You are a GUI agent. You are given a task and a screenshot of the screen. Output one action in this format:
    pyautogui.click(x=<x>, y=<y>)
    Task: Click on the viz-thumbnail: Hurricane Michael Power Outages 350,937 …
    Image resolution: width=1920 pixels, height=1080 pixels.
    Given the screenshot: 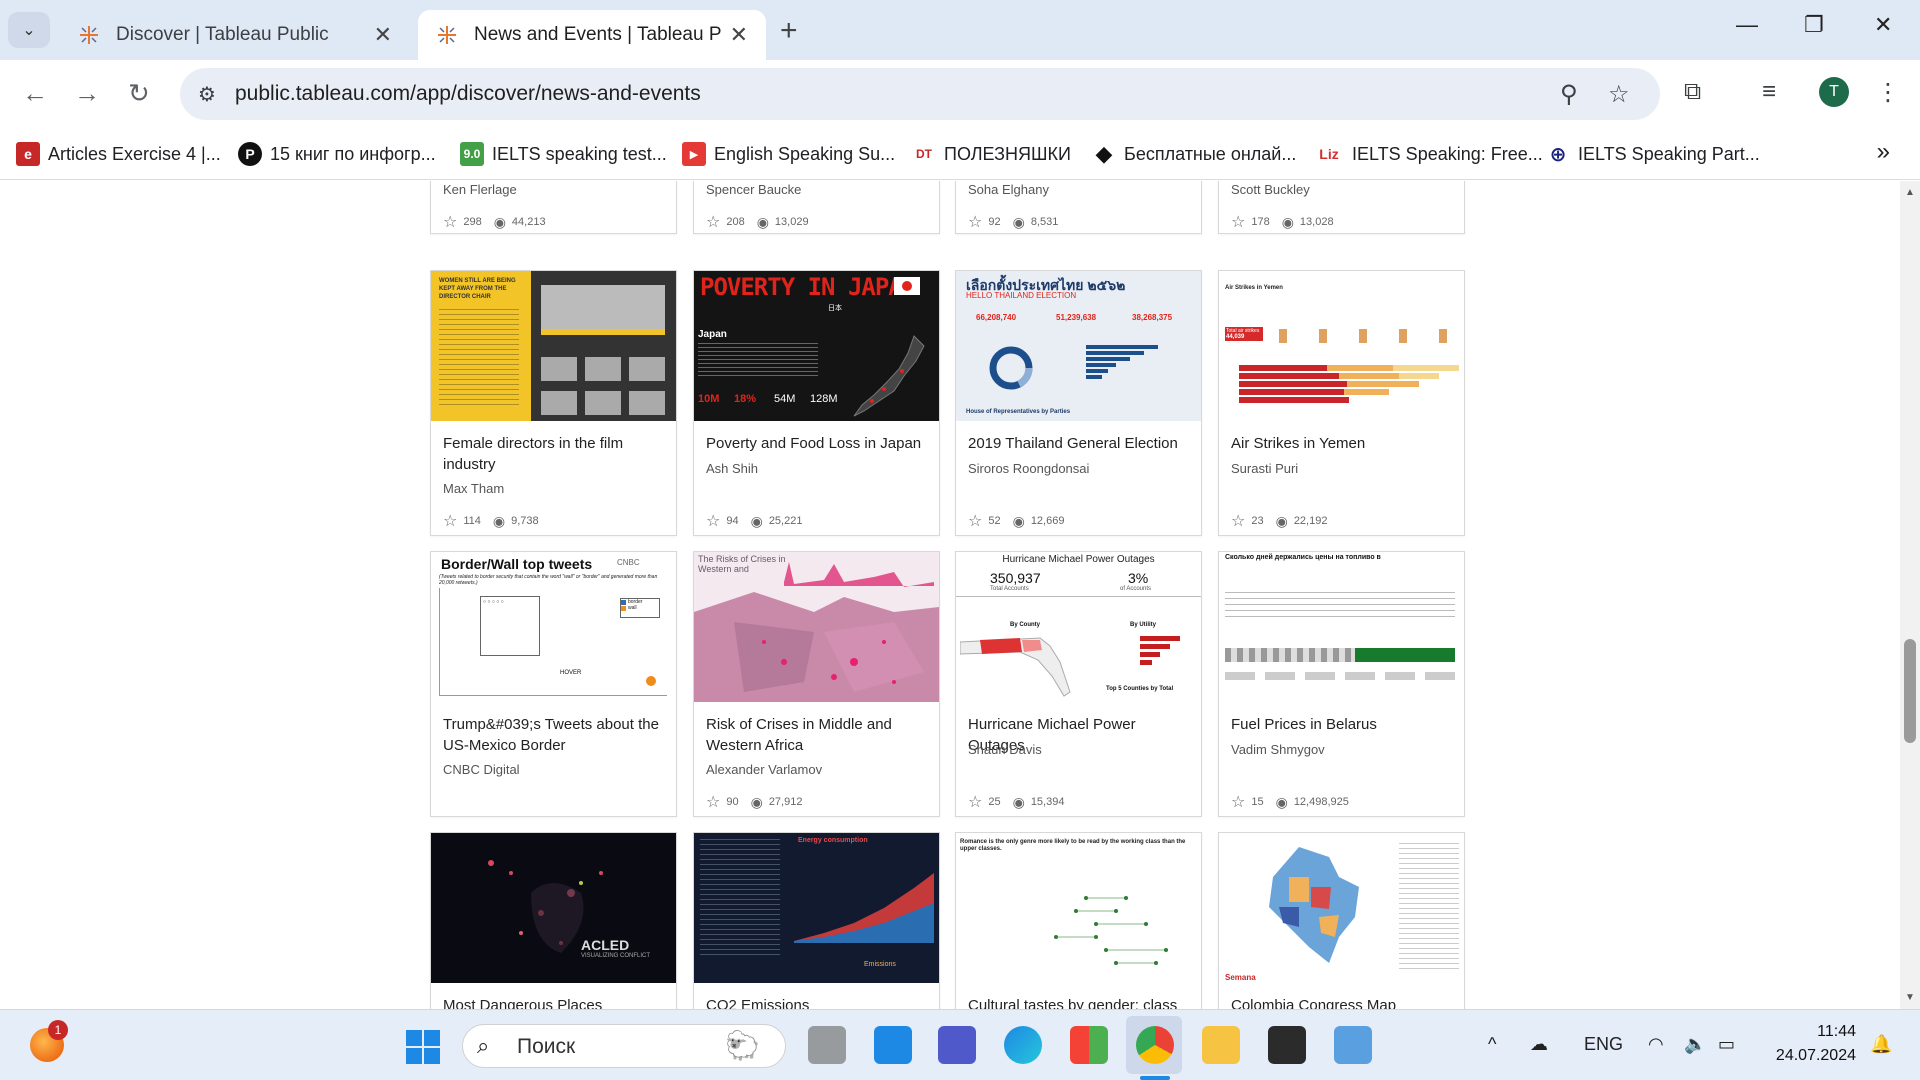 What is the action you would take?
    pyautogui.click(x=1078, y=627)
    